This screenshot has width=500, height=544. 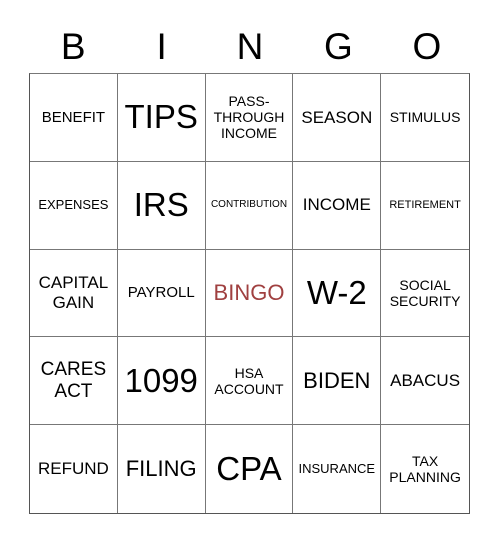 What do you see at coordinates (250, 469) in the screenshot?
I see `bingo-cell: CPA` at bounding box center [250, 469].